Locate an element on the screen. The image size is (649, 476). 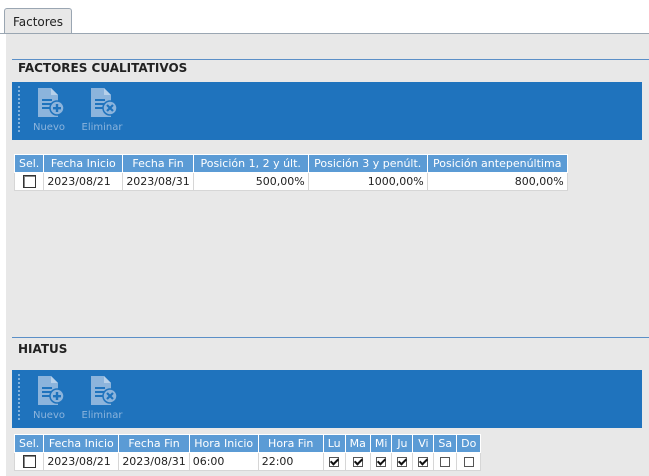
tab-bar: Factores is located at coordinates (324, 17).